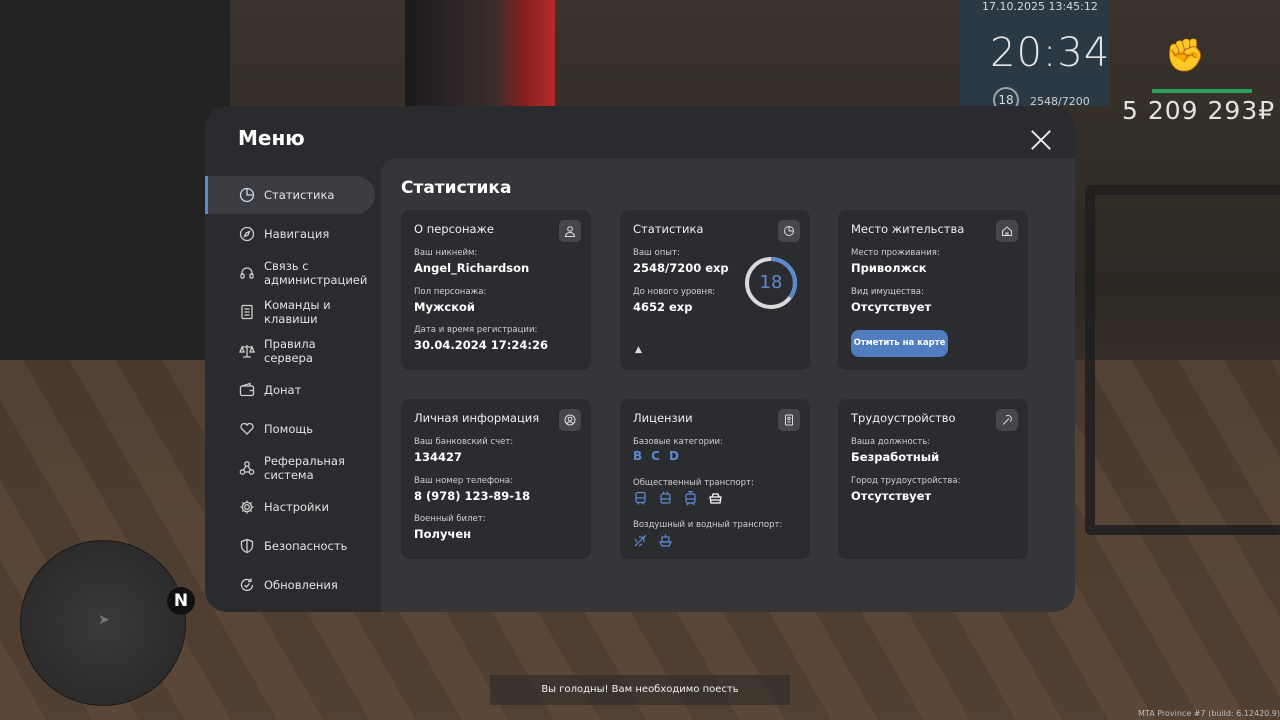 This screenshot has height=720, width=1280. I want to click on sidebar-item-donate: Донат, so click(290, 390).